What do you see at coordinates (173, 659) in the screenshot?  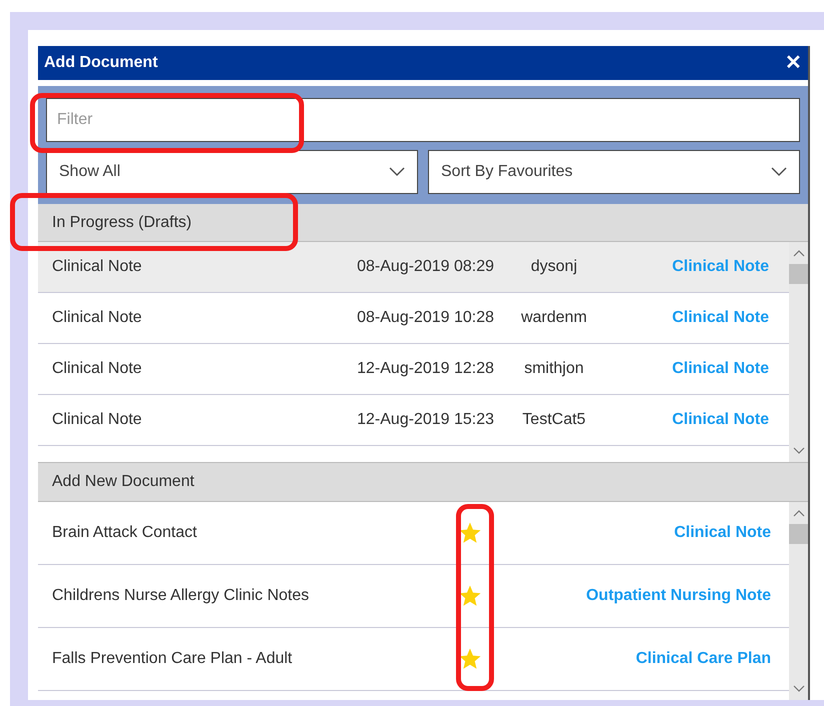 I see `document-name: Falls Prevention Care Plan - Adult` at bounding box center [173, 659].